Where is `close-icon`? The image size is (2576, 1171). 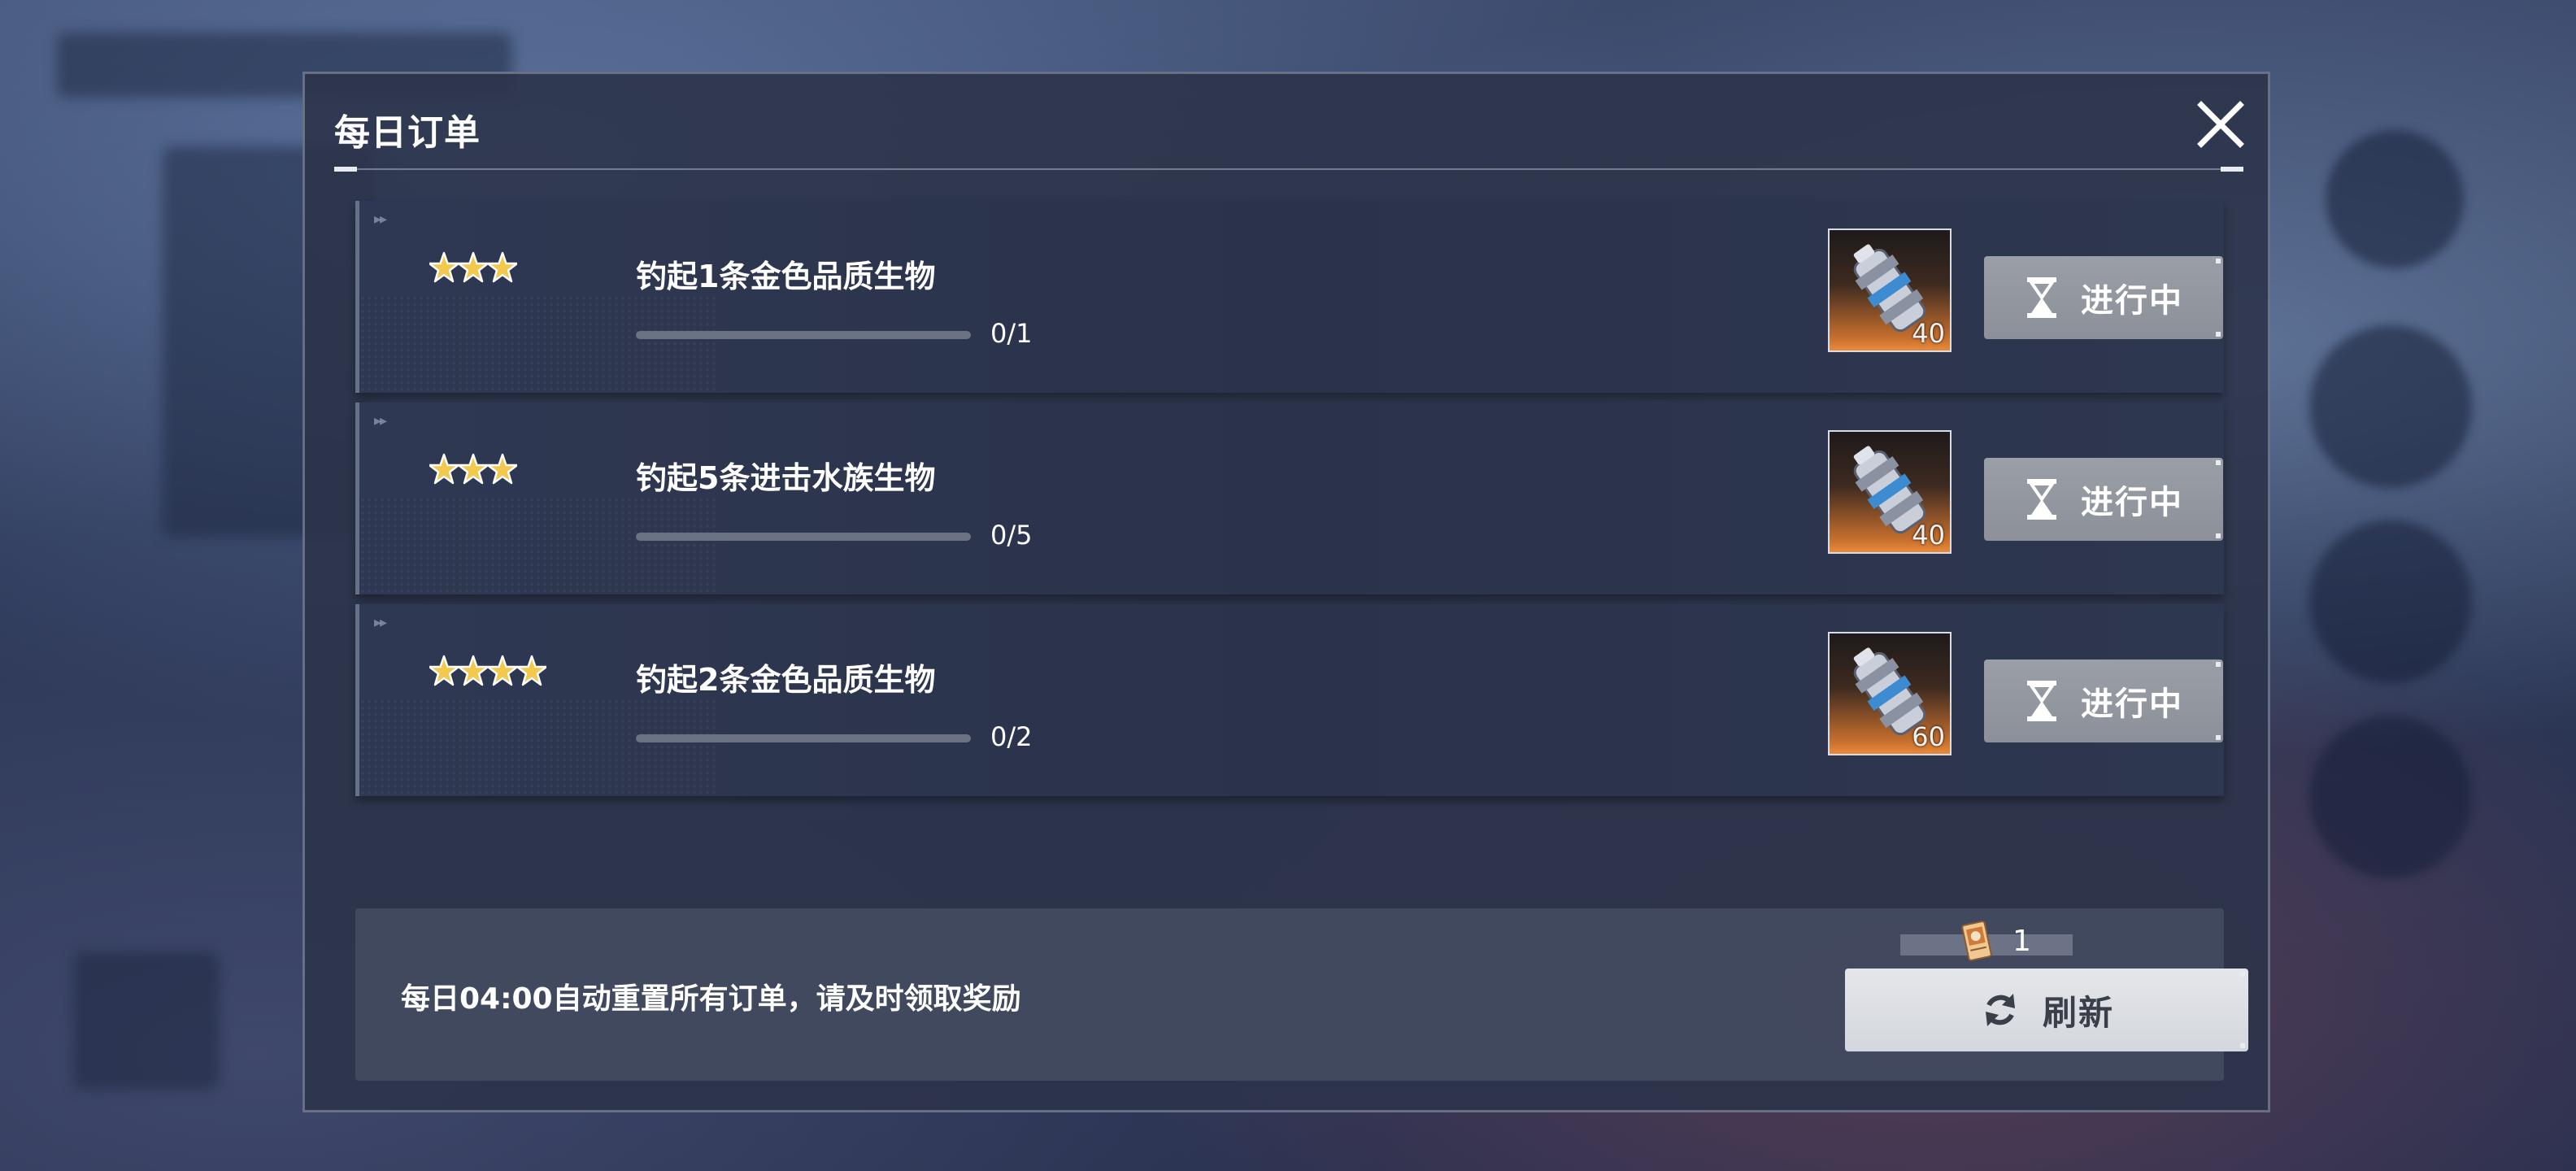 close-icon is located at coordinates (2221, 124).